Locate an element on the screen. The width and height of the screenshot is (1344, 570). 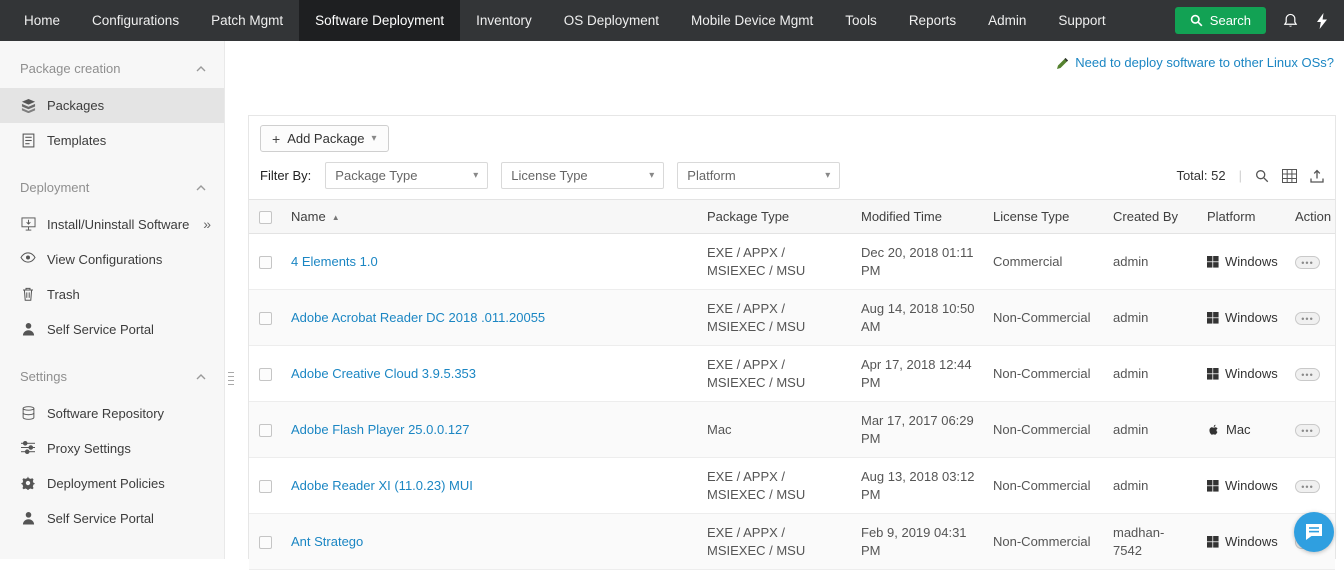
created-by-cell: madhan-7542 is located at coordinates (1152, 541).